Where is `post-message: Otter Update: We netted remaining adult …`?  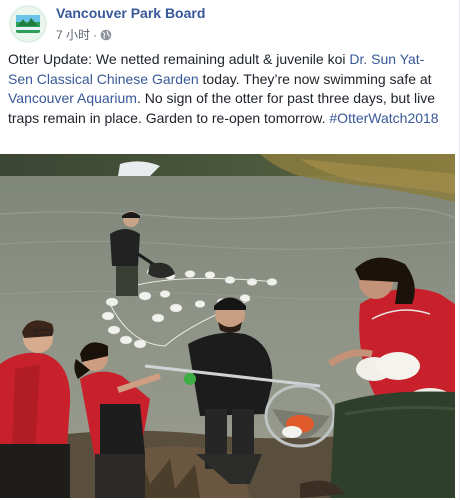 post-message: Otter Update: We netted remaining adult … is located at coordinates (227, 89).